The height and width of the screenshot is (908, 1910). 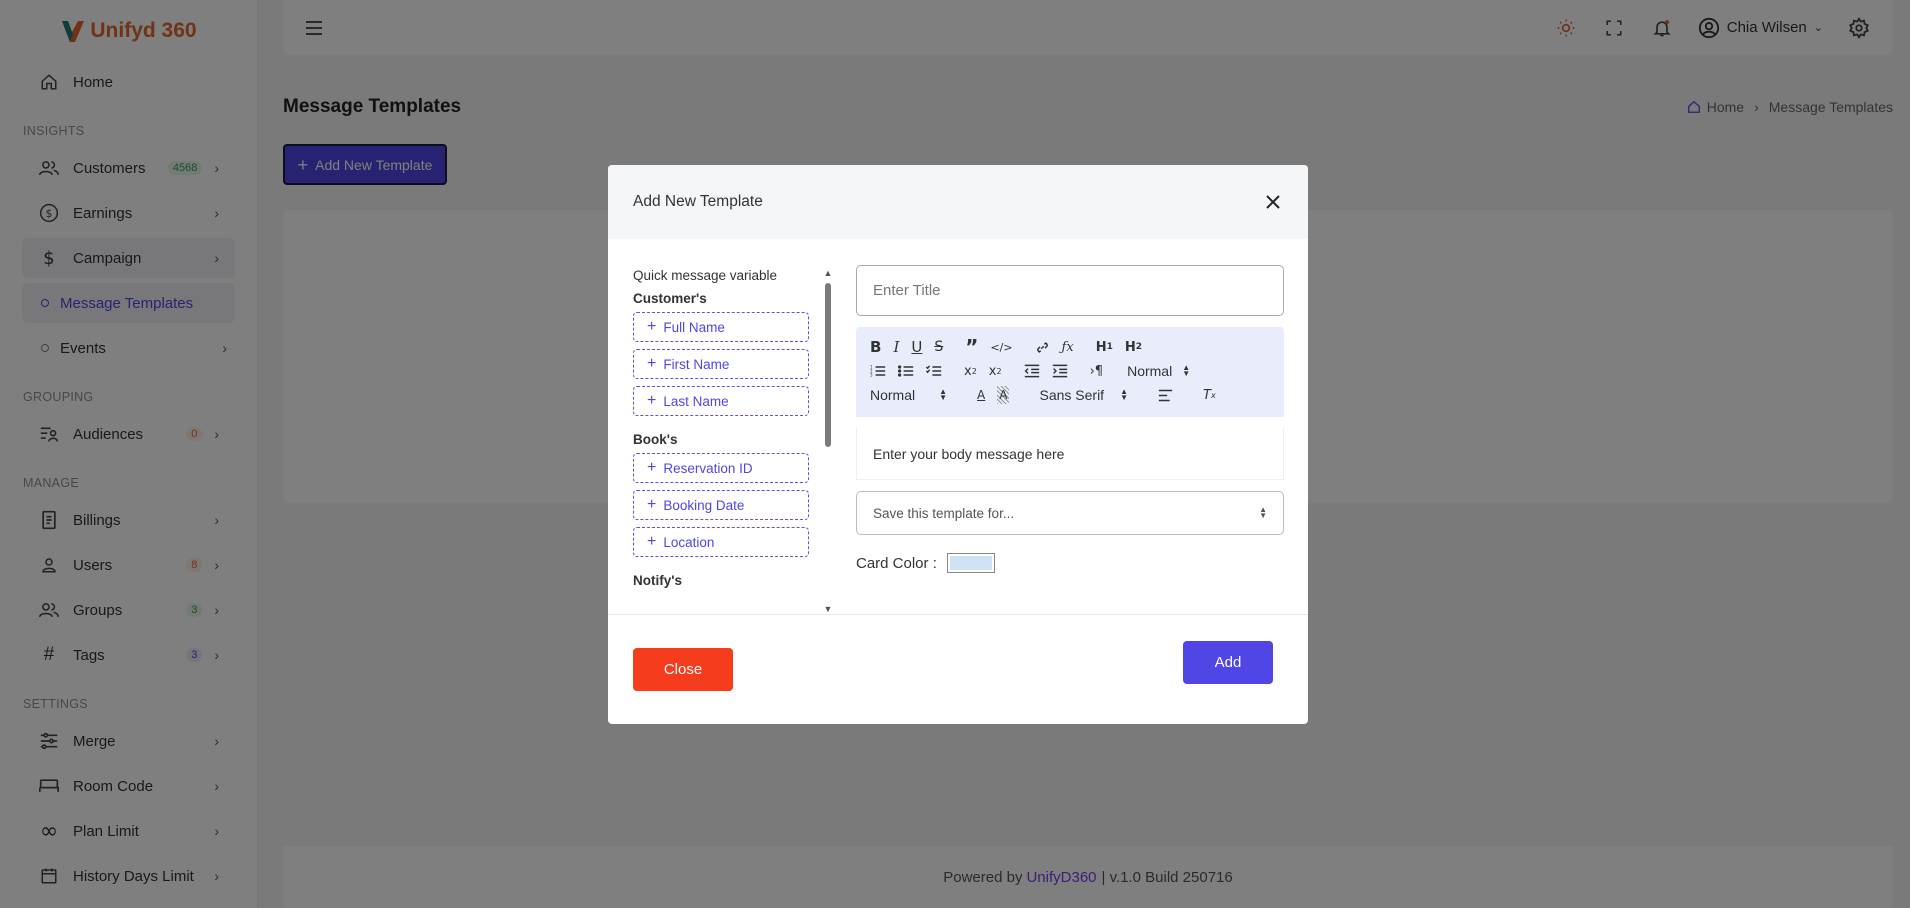 What do you see at coordinates (1070, 290) in the screenshot?
I see `template-title-input` at bounding box center [1070, 290].